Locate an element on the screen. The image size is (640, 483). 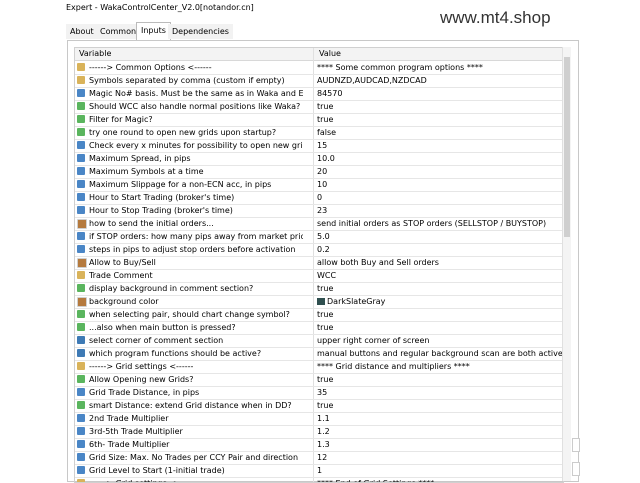
variable-value-text: 1.3 is located at coordinates (323, 444).